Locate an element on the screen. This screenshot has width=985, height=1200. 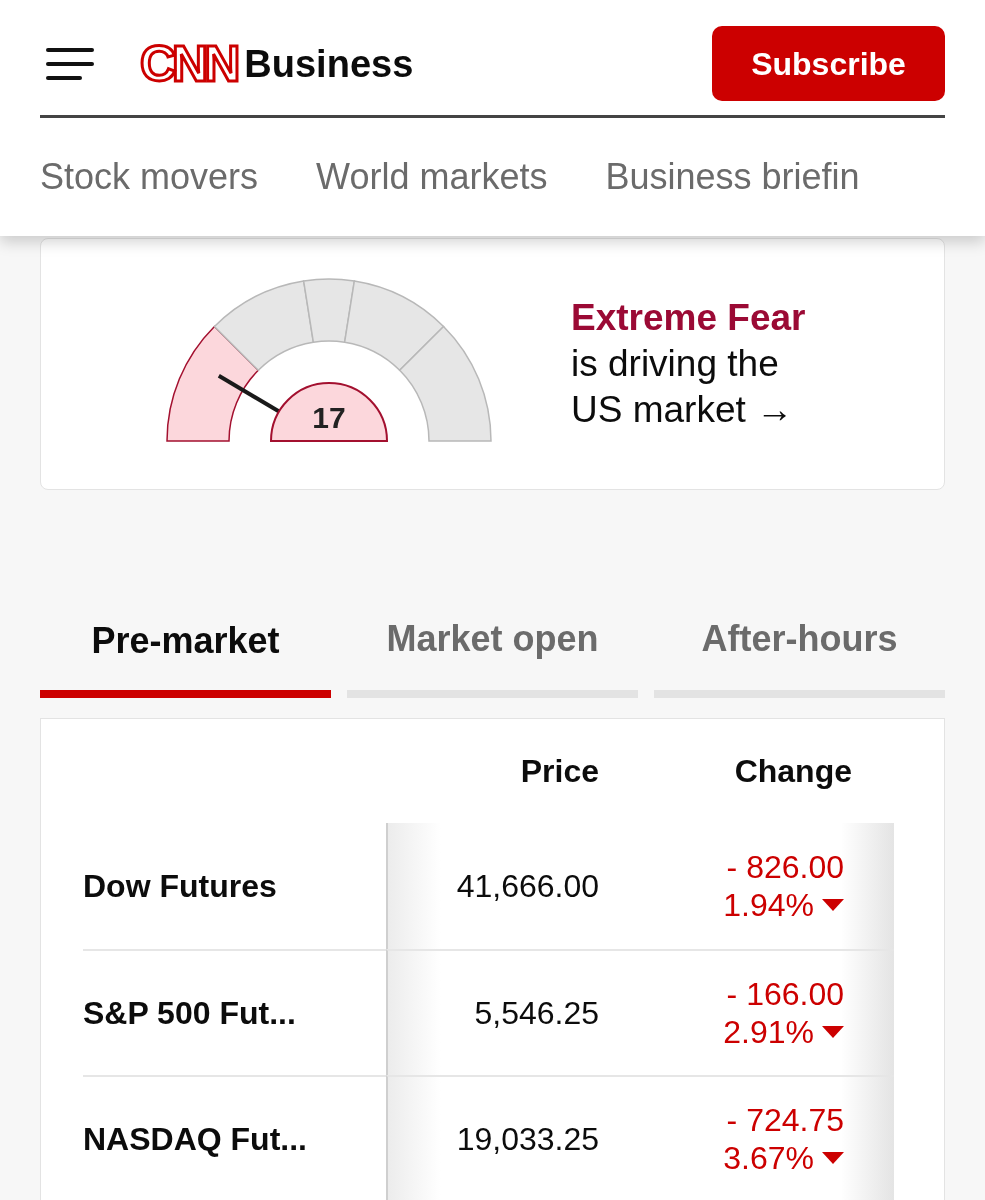
quote-name: Dow Futures is located at coordinates (180, 886).